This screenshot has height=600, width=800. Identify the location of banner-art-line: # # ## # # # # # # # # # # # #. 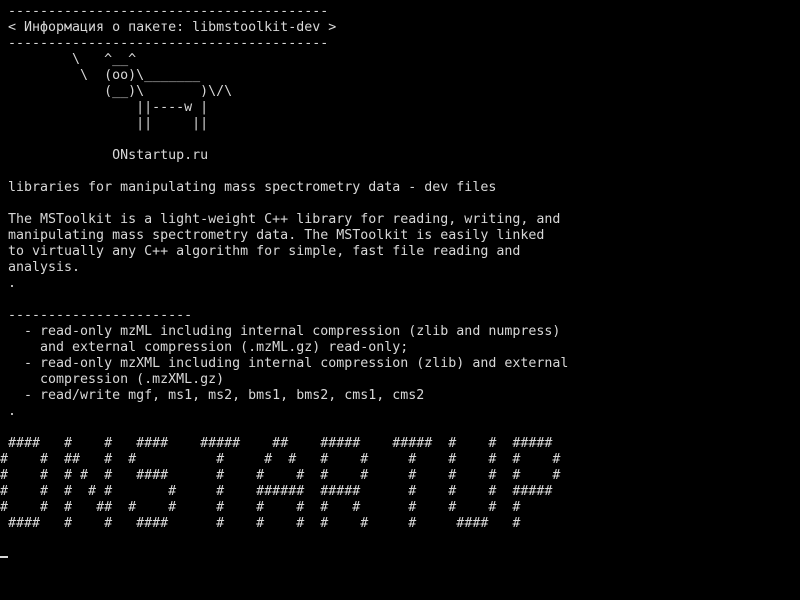
(280, 459).